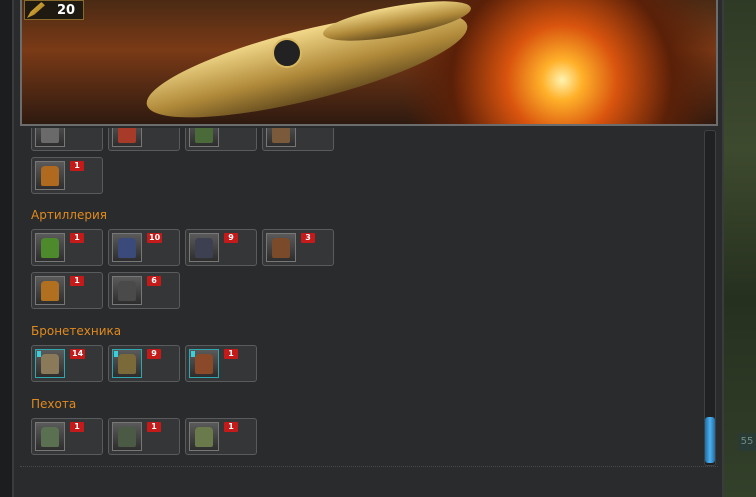 This screenshot has height=497, width=756. Describe the element at coordinates (281, 248) in the screenshot. I see `brown-mech-icon` at that location.